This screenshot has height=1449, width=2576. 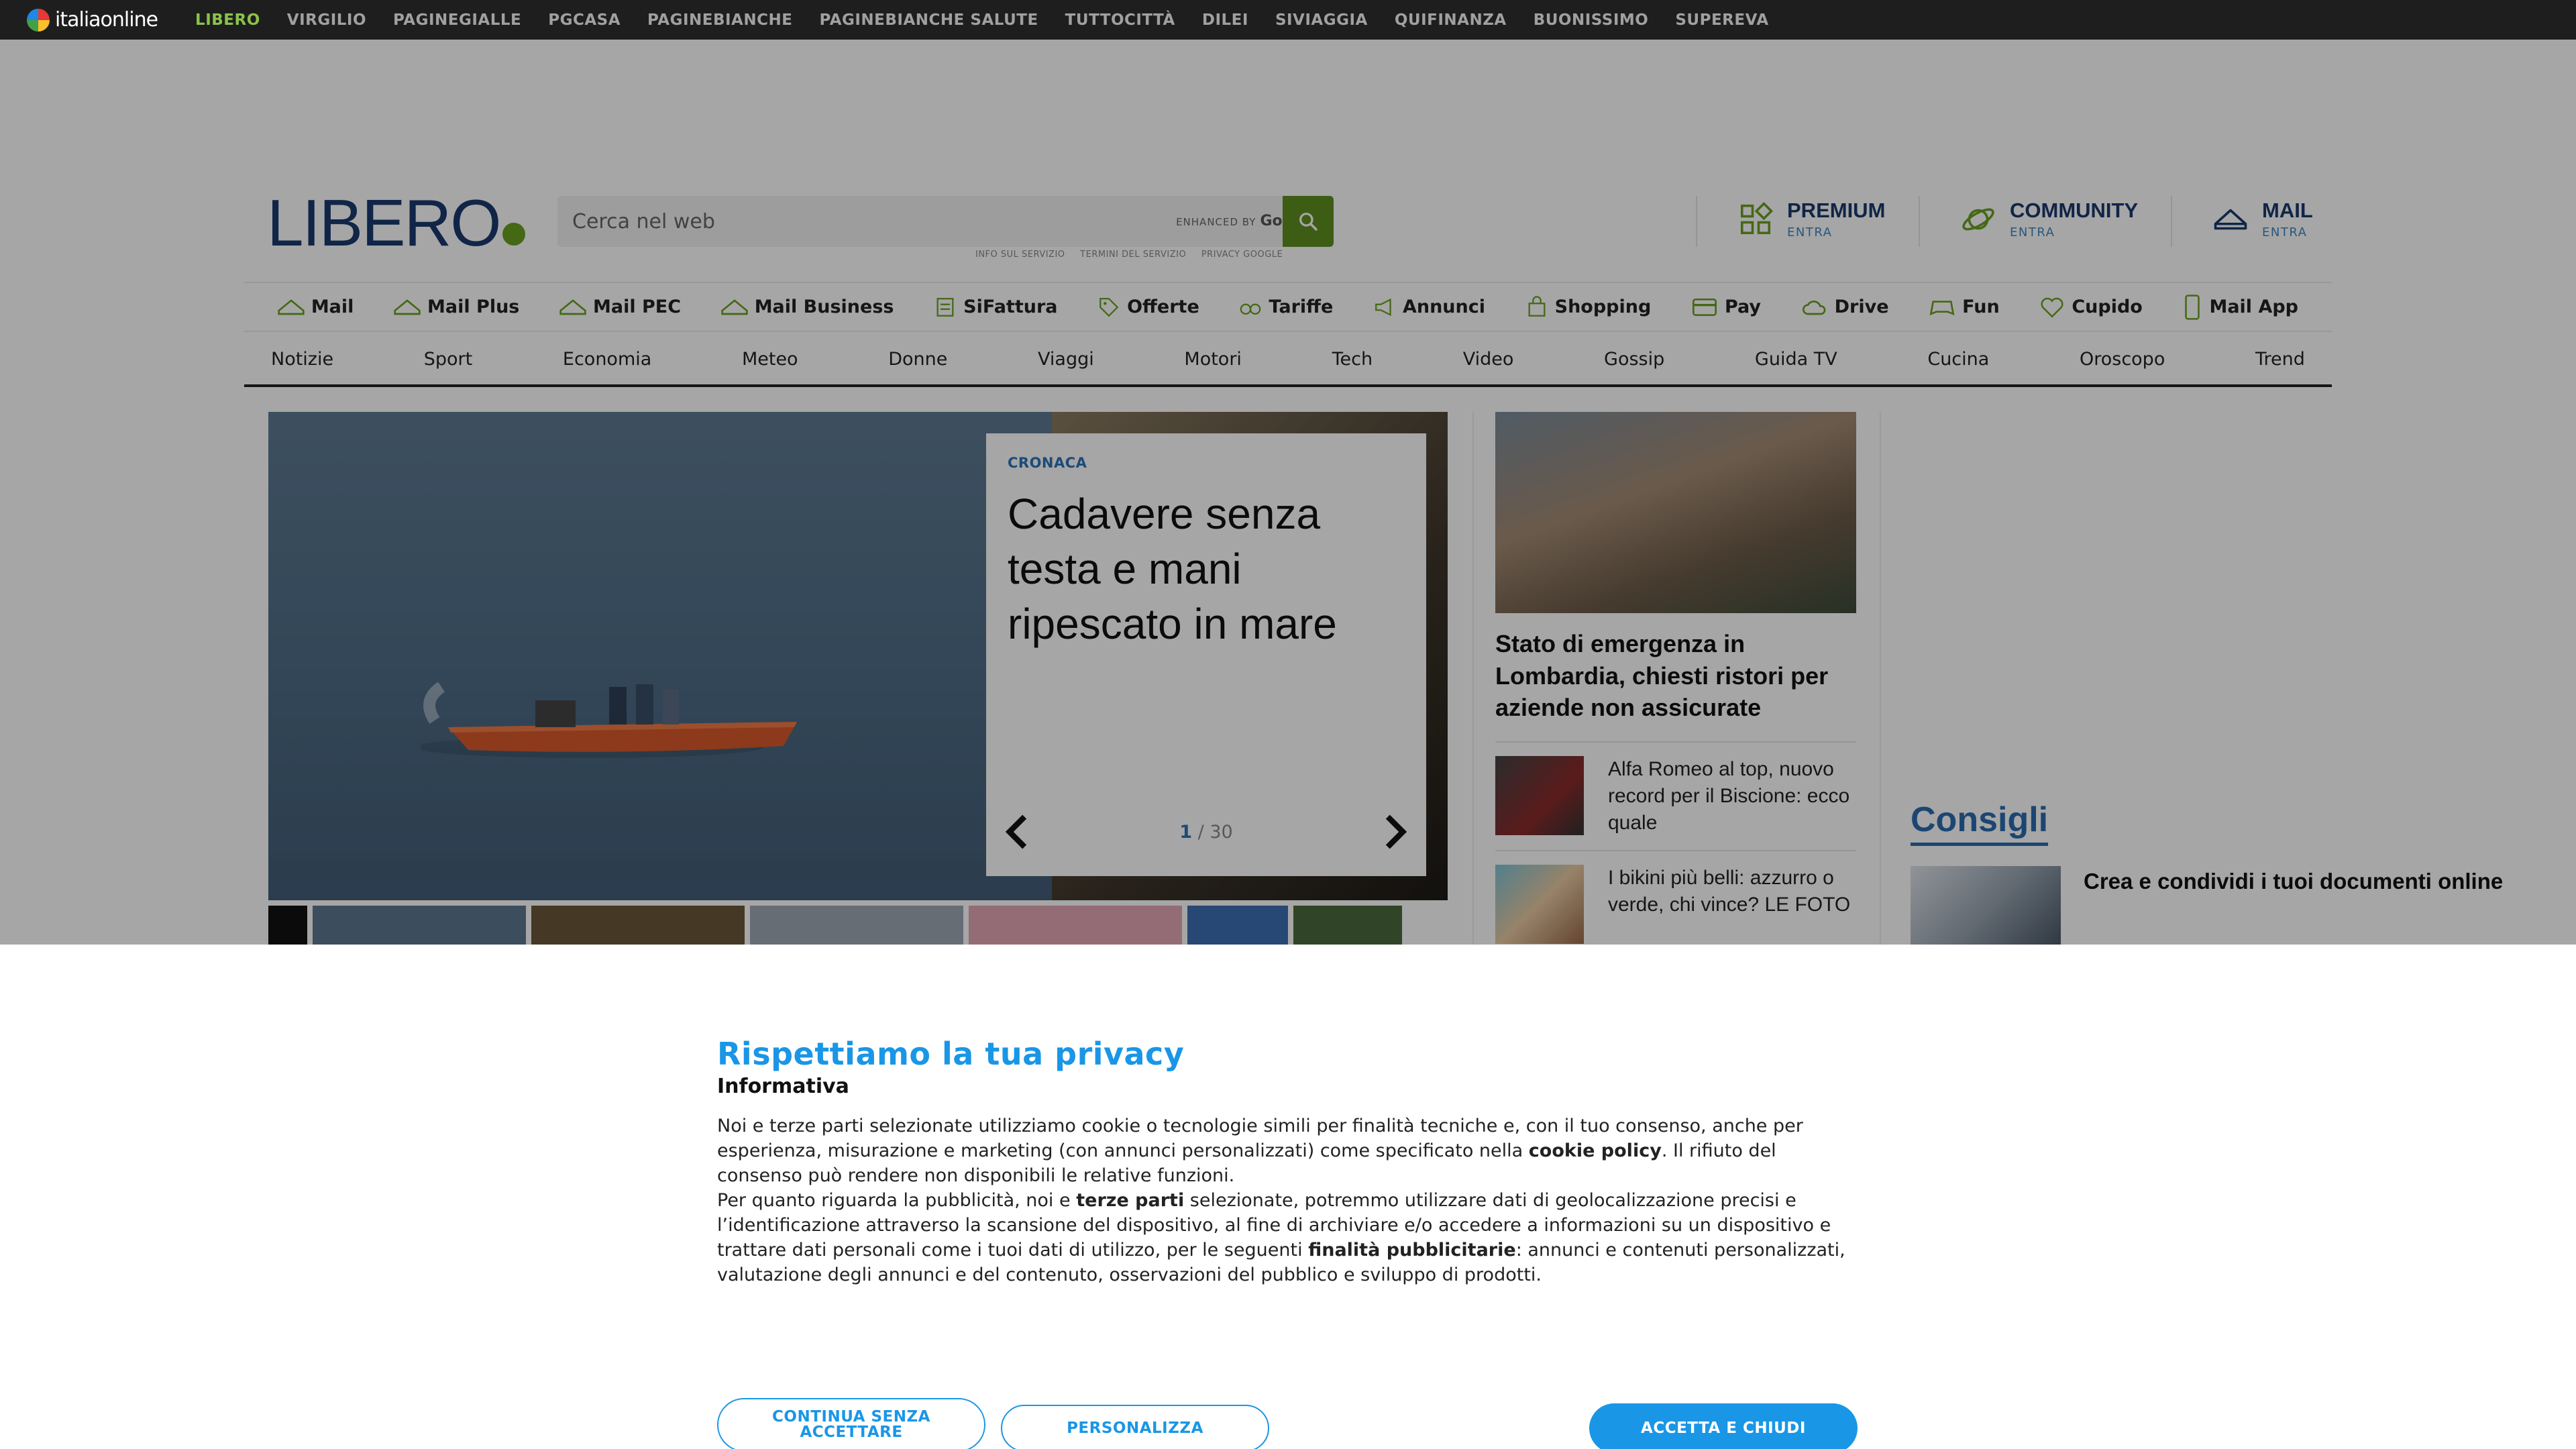 I want to click on network-link-paginebianche: PAGINEBIANCHE, so click(x=719, y=20).